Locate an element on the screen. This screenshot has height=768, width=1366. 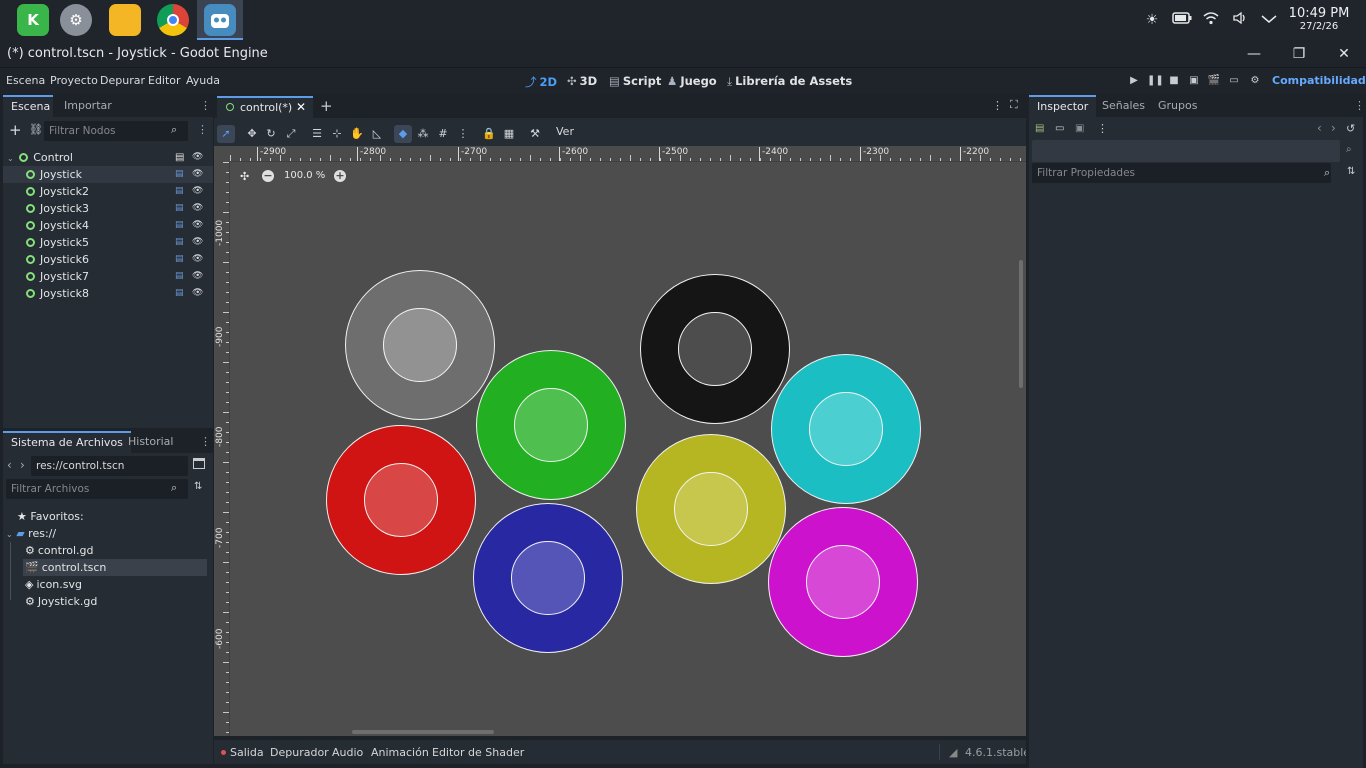
workspace-2d-button: ⤴ 2D is located at coordinates (541, 82).